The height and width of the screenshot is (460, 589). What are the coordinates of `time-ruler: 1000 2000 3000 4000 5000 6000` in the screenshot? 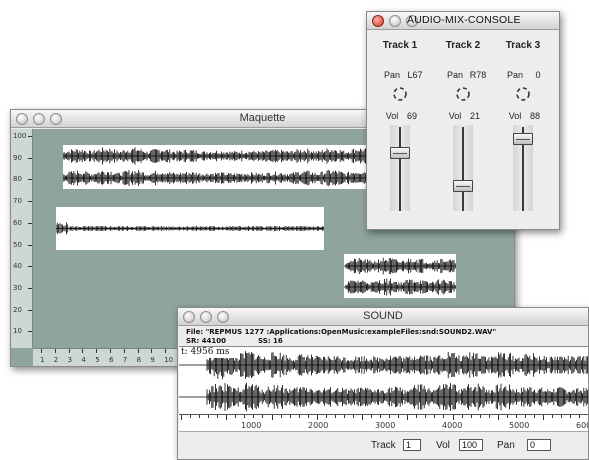 It's located at (383, 423).